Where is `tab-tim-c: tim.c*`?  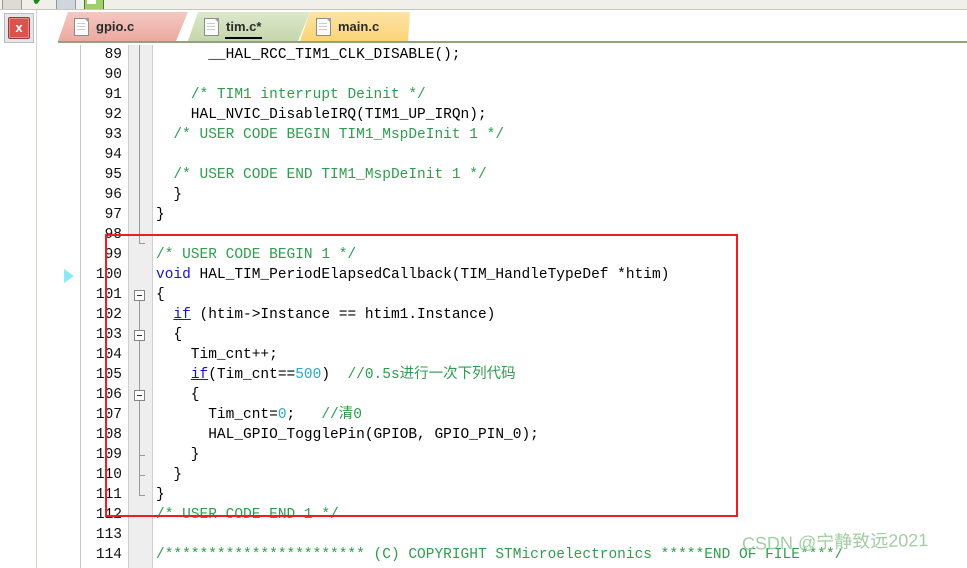
tab-tim-c: tim.c* is located at coordinates (249, 26).